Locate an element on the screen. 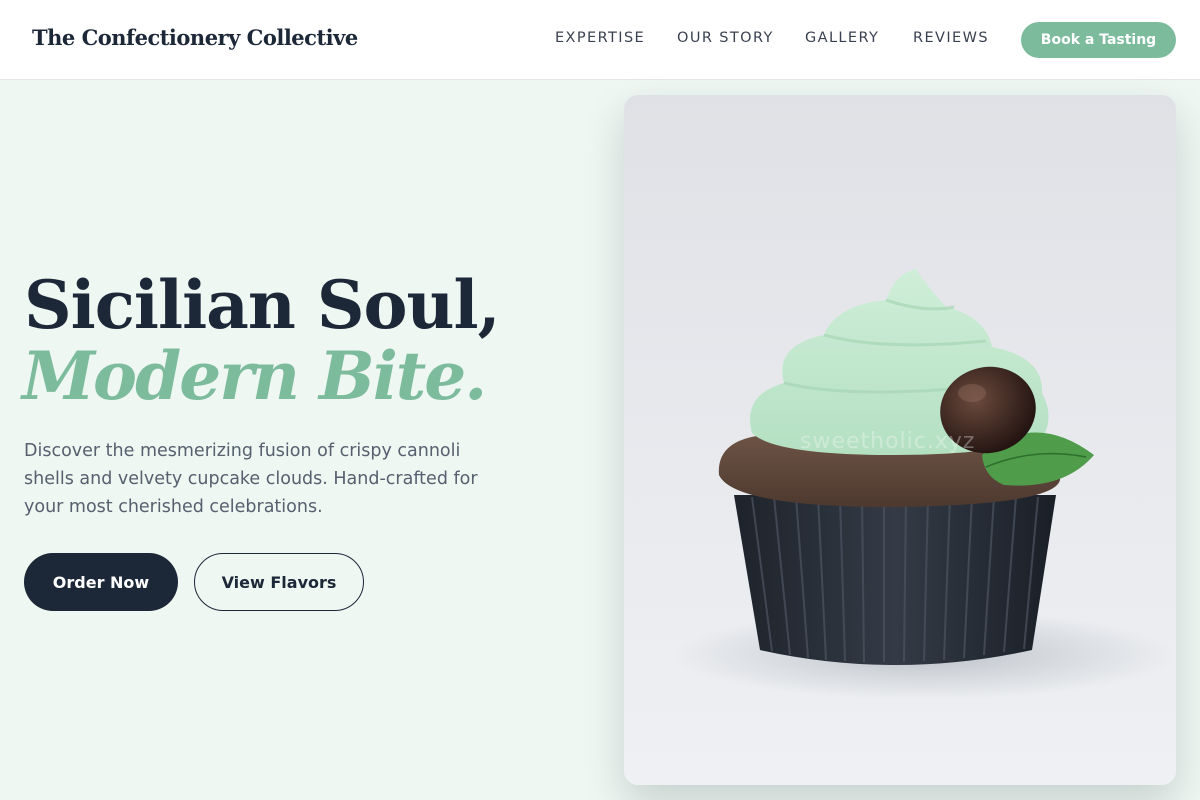 This screenshot has width=1200, height=800. nav-link-expertise: EXPERTISE is located at coordinates (600, 38).